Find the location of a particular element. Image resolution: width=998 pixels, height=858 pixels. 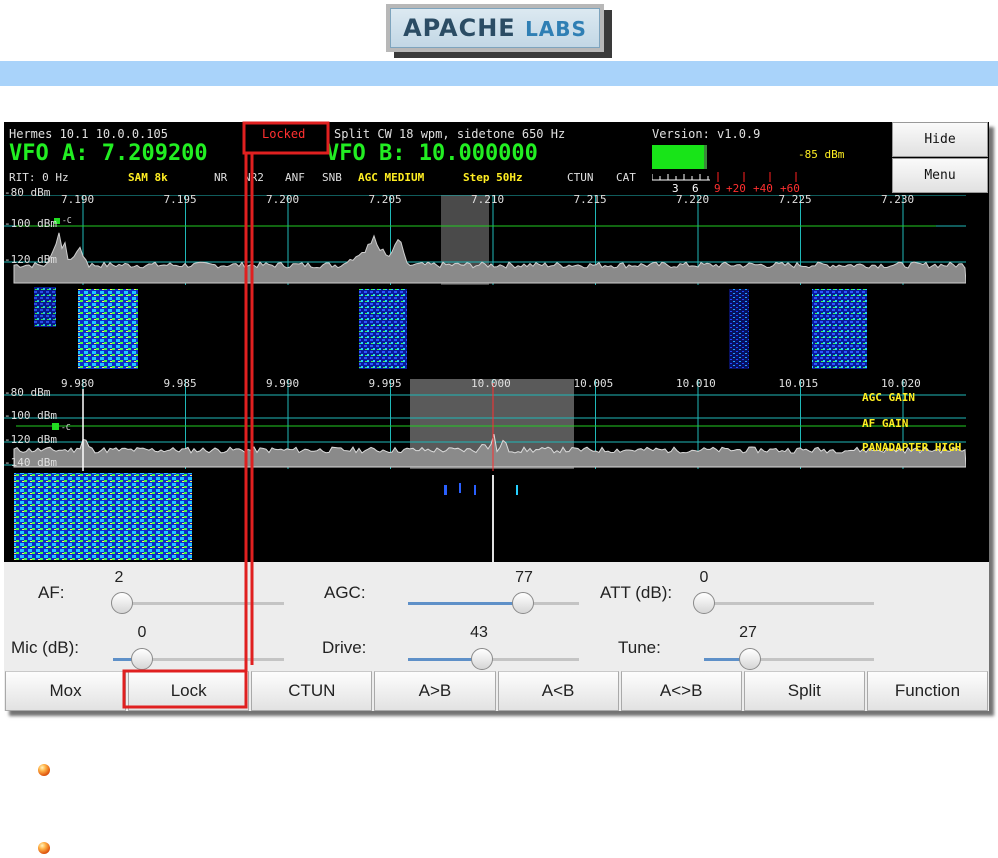

agc-slider is located at coordinates (493, 603).